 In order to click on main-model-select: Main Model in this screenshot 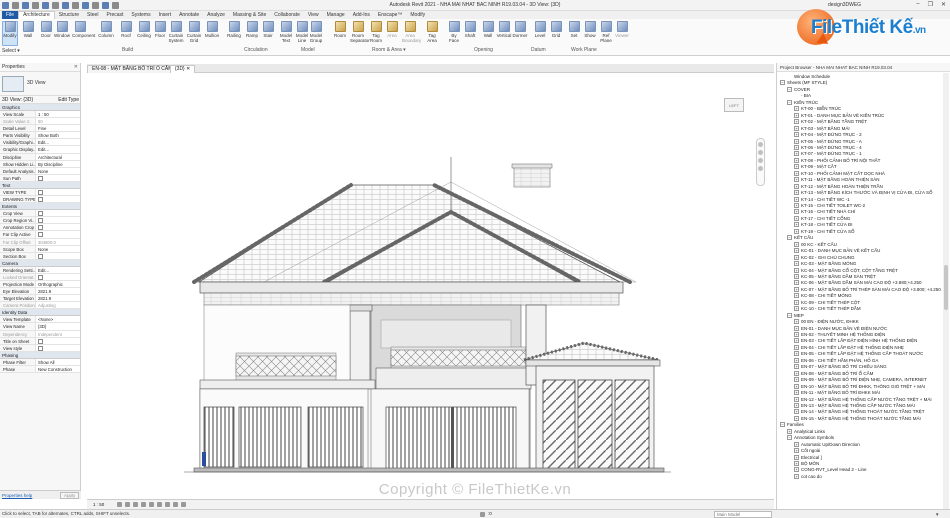, I will do `click(743, 514)`.